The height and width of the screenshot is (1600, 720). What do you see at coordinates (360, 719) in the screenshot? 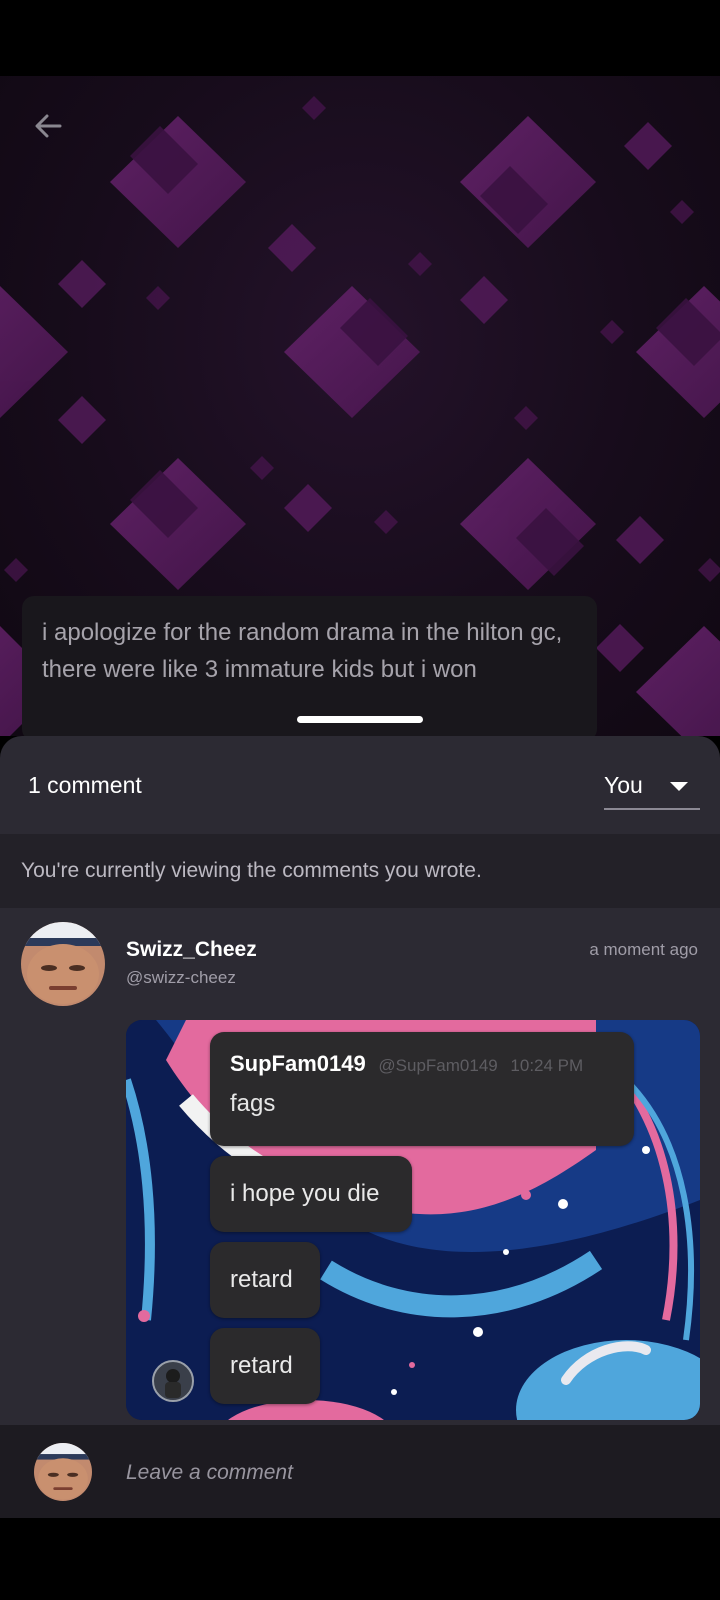
I see `sheet-drag-handle` at bounding box center [360, 719].